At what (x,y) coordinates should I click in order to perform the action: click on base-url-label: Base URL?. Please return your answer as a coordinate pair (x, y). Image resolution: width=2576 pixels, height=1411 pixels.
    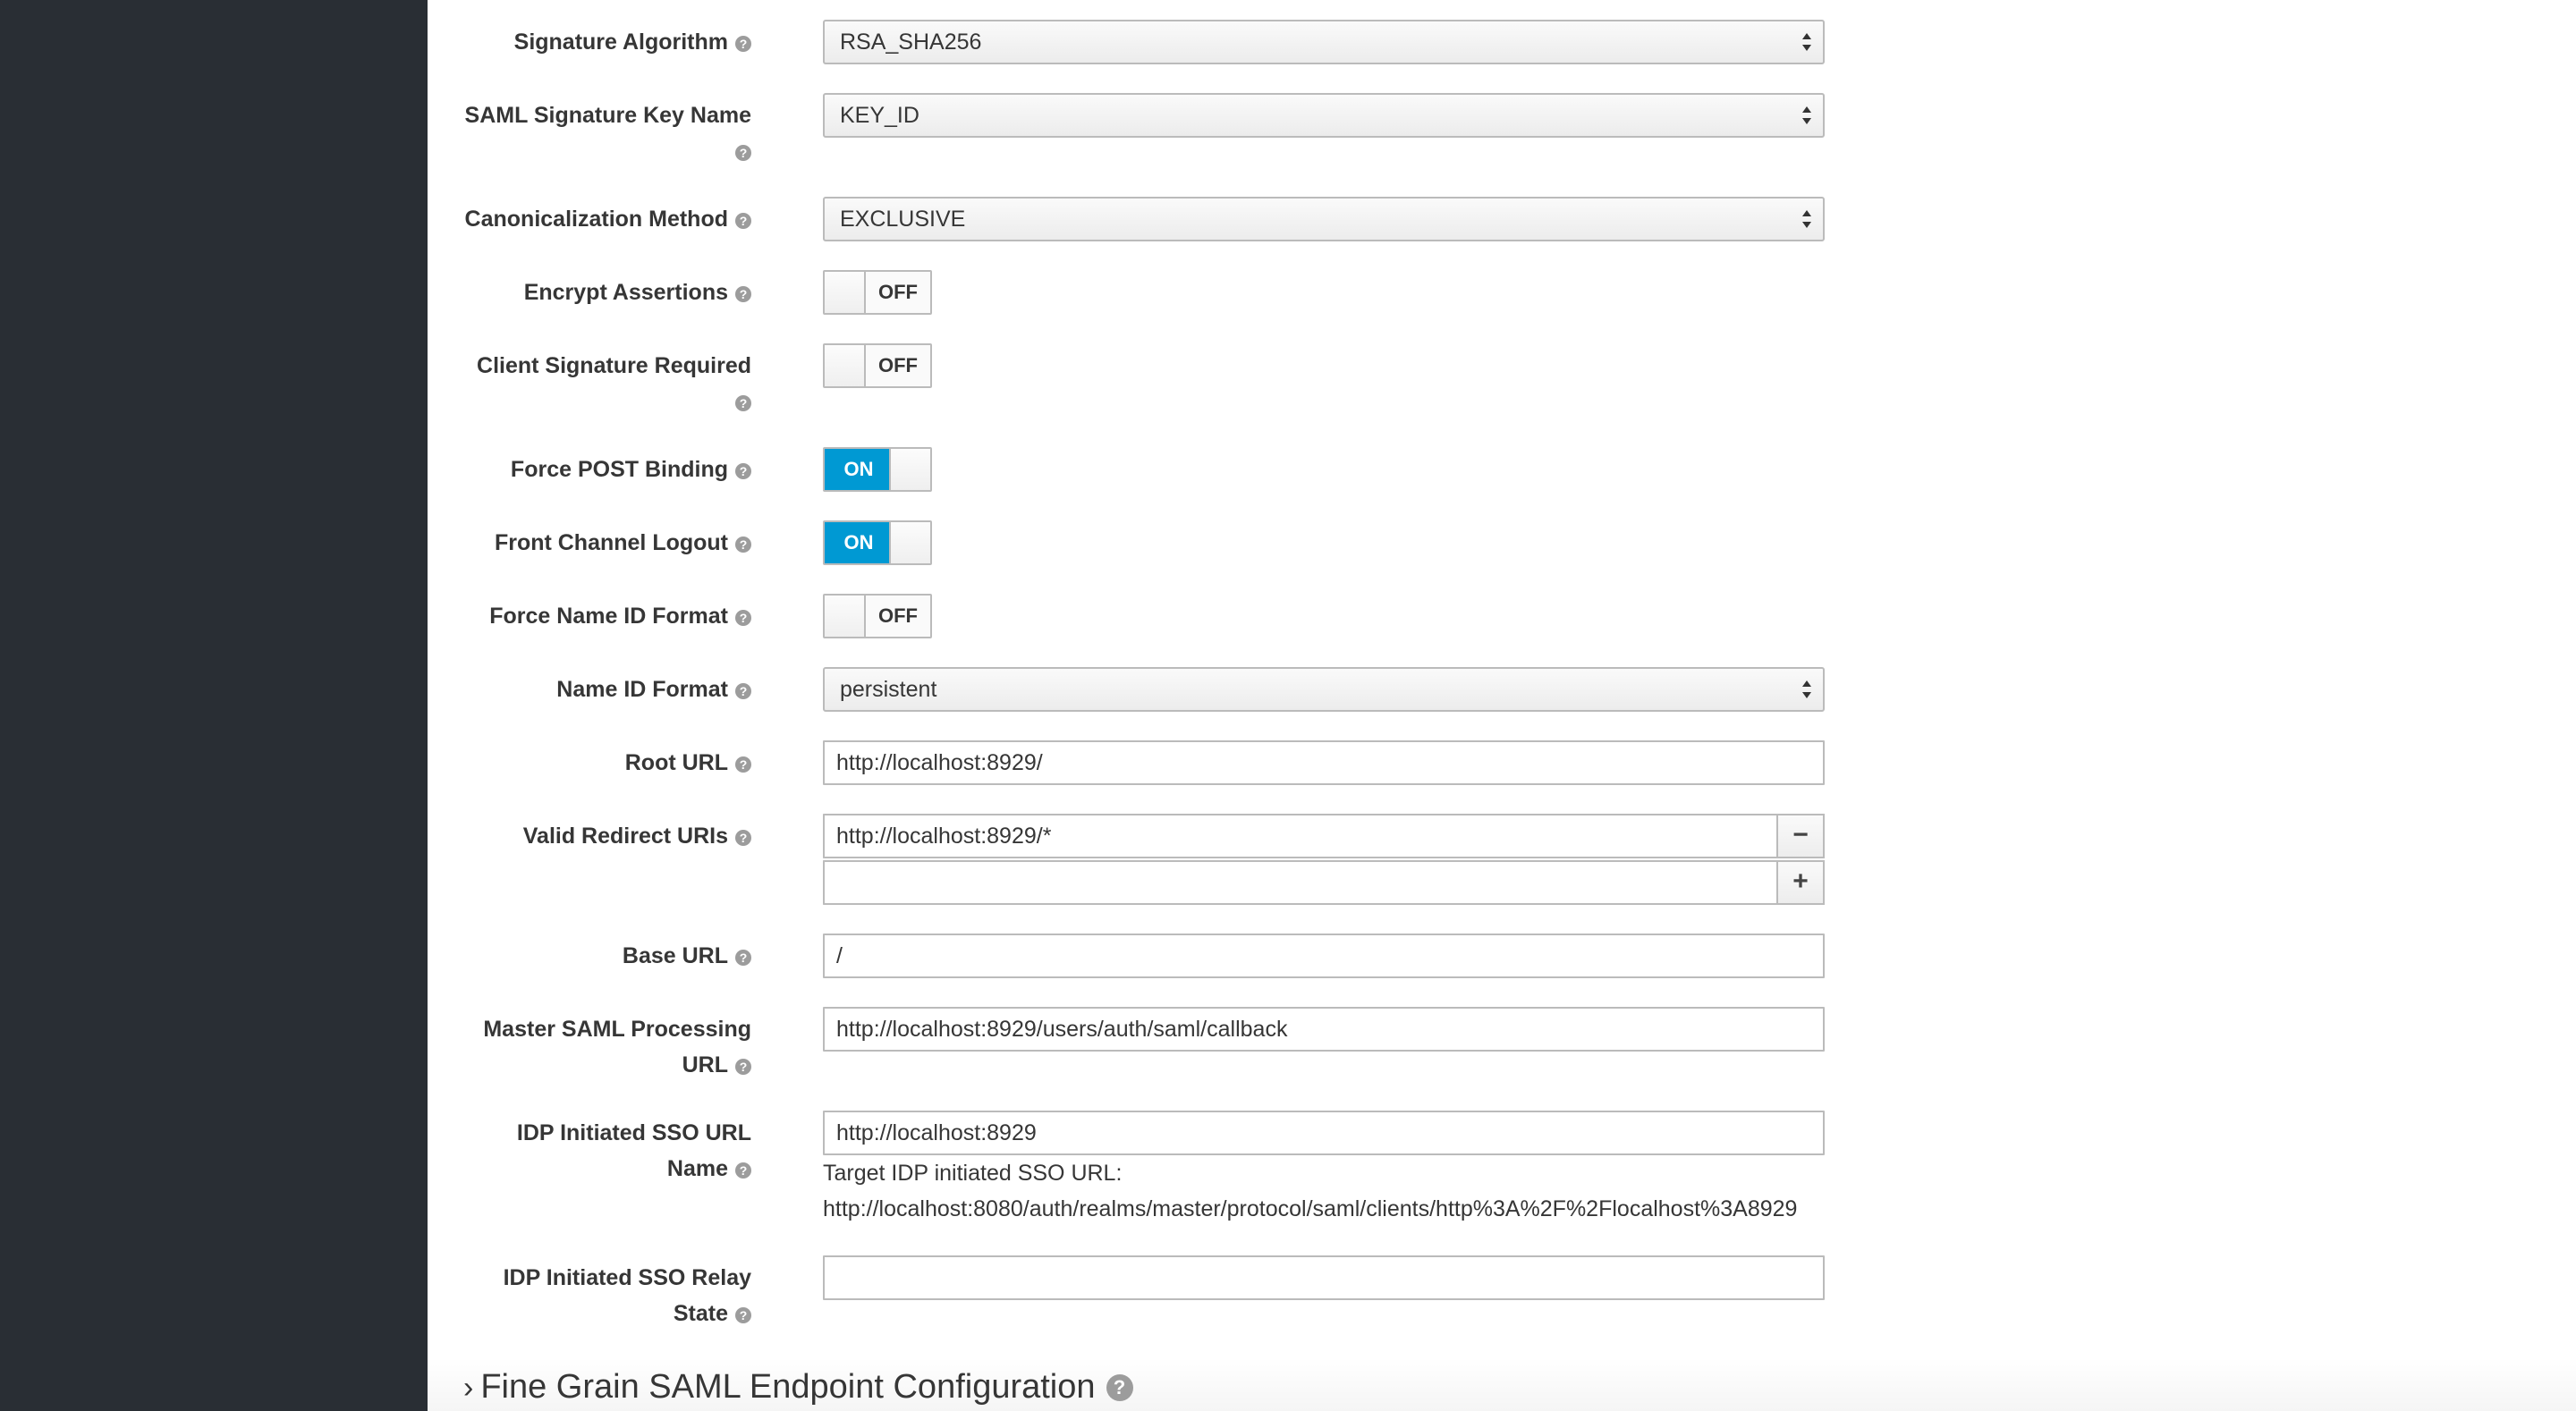
    Looking at the image, I should click on (687, 956).